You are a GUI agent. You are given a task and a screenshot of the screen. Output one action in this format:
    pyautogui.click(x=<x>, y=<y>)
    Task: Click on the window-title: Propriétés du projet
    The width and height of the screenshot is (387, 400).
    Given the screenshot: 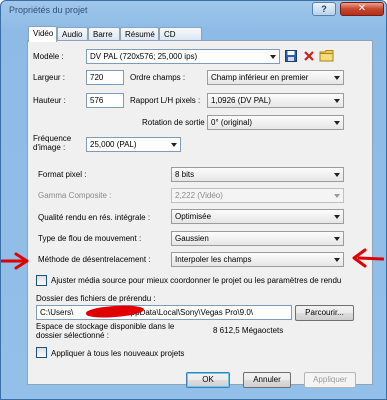 What is the action you would take?
    pyautogui.click(x=48, y=10)
    